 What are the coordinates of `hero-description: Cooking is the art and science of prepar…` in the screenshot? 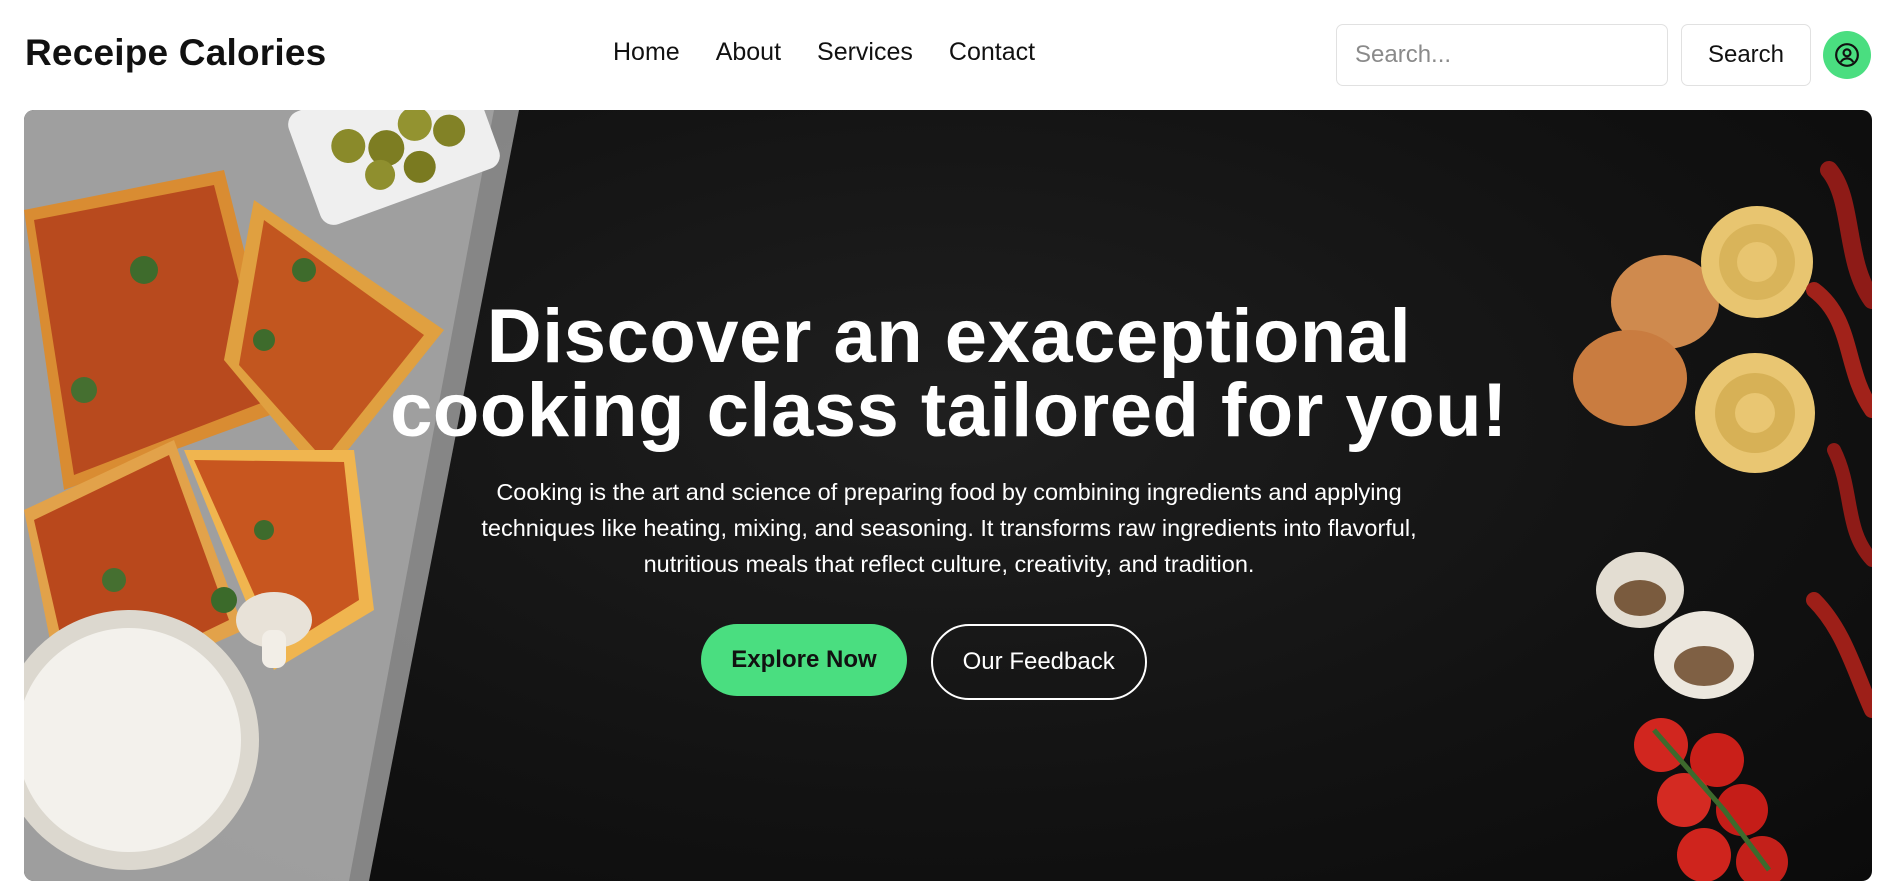 It's located at (949, 528).